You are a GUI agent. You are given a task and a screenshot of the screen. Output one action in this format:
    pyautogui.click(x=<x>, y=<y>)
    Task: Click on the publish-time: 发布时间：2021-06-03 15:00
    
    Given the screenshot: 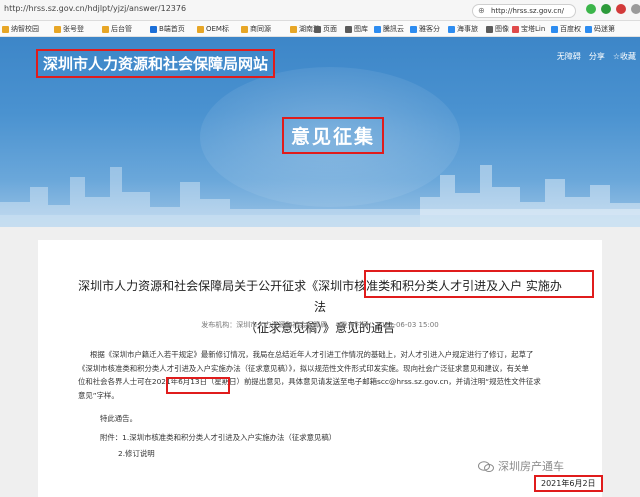 What is the action you would take?
    pyautogui.click(x=389, y=325)
    